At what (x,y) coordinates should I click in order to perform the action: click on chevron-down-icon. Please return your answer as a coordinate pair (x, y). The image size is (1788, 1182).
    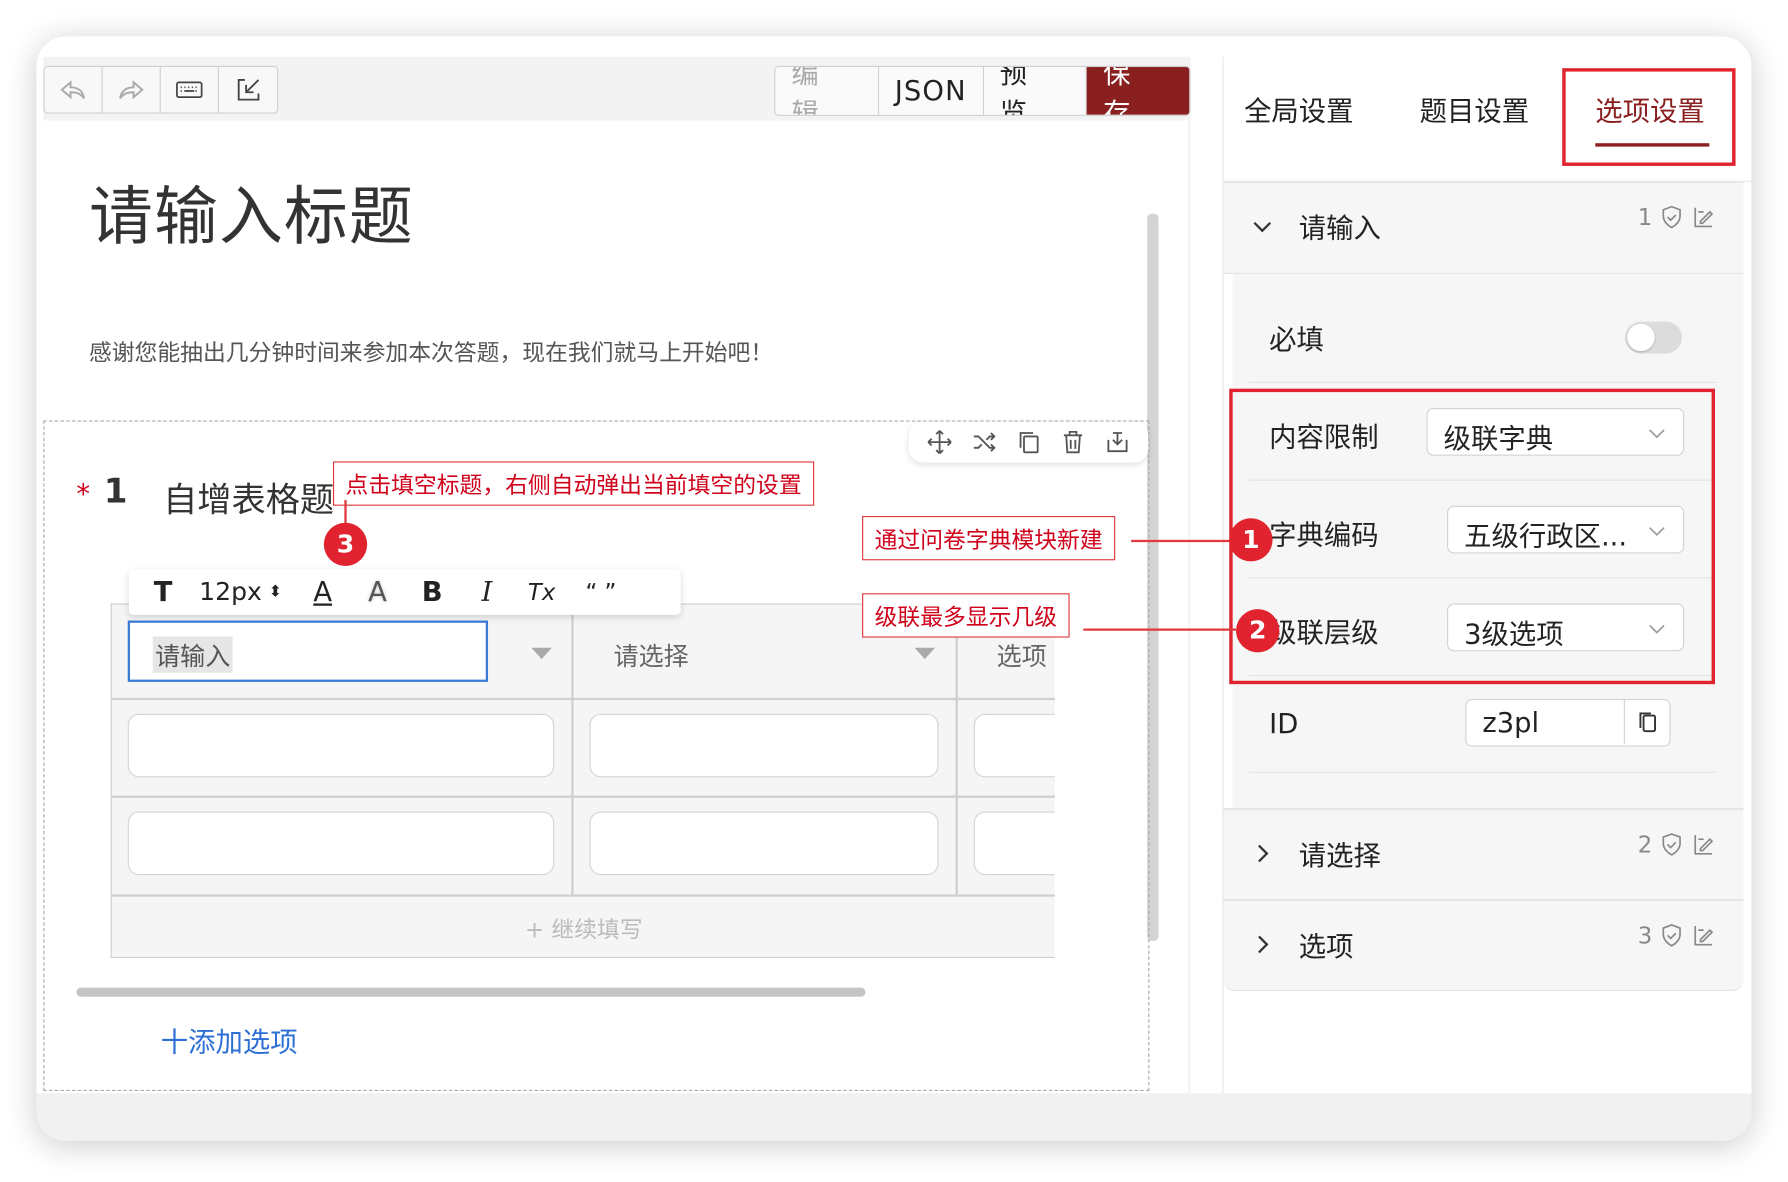
    Looking at the image, I should click on (1262, 227).